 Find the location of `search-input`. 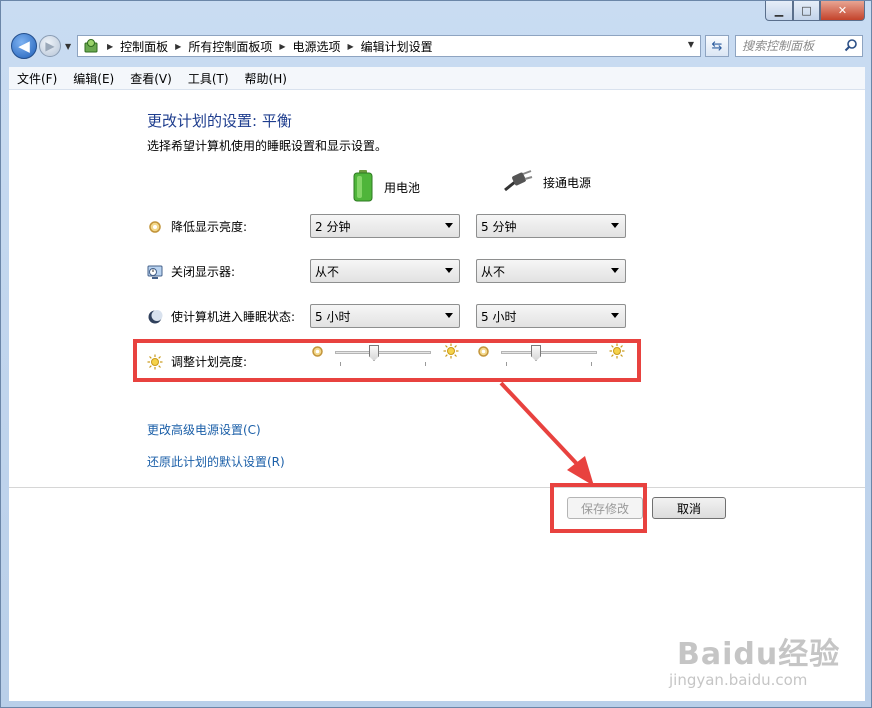

search-input is located at coordinates (792, 46).